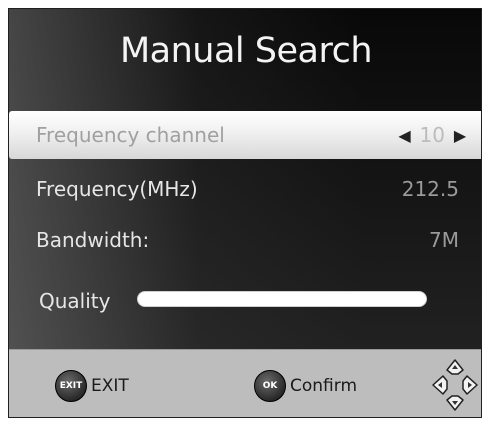  What do you see at coordinates (455, 385) in the screenshot?
I see `navigation-dpad-icon` at bounding box center [455, 385].